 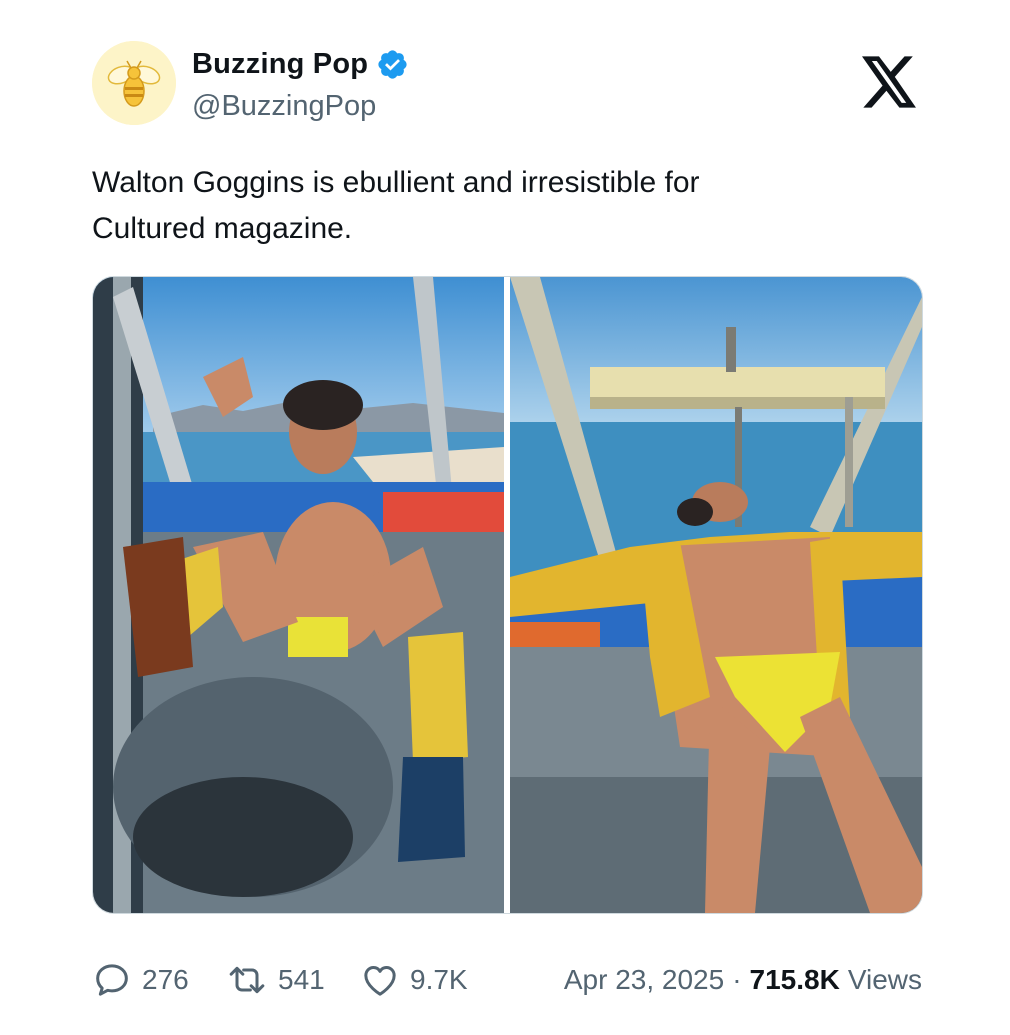 I want to click on bee-icon, so click(x=134, y=83).